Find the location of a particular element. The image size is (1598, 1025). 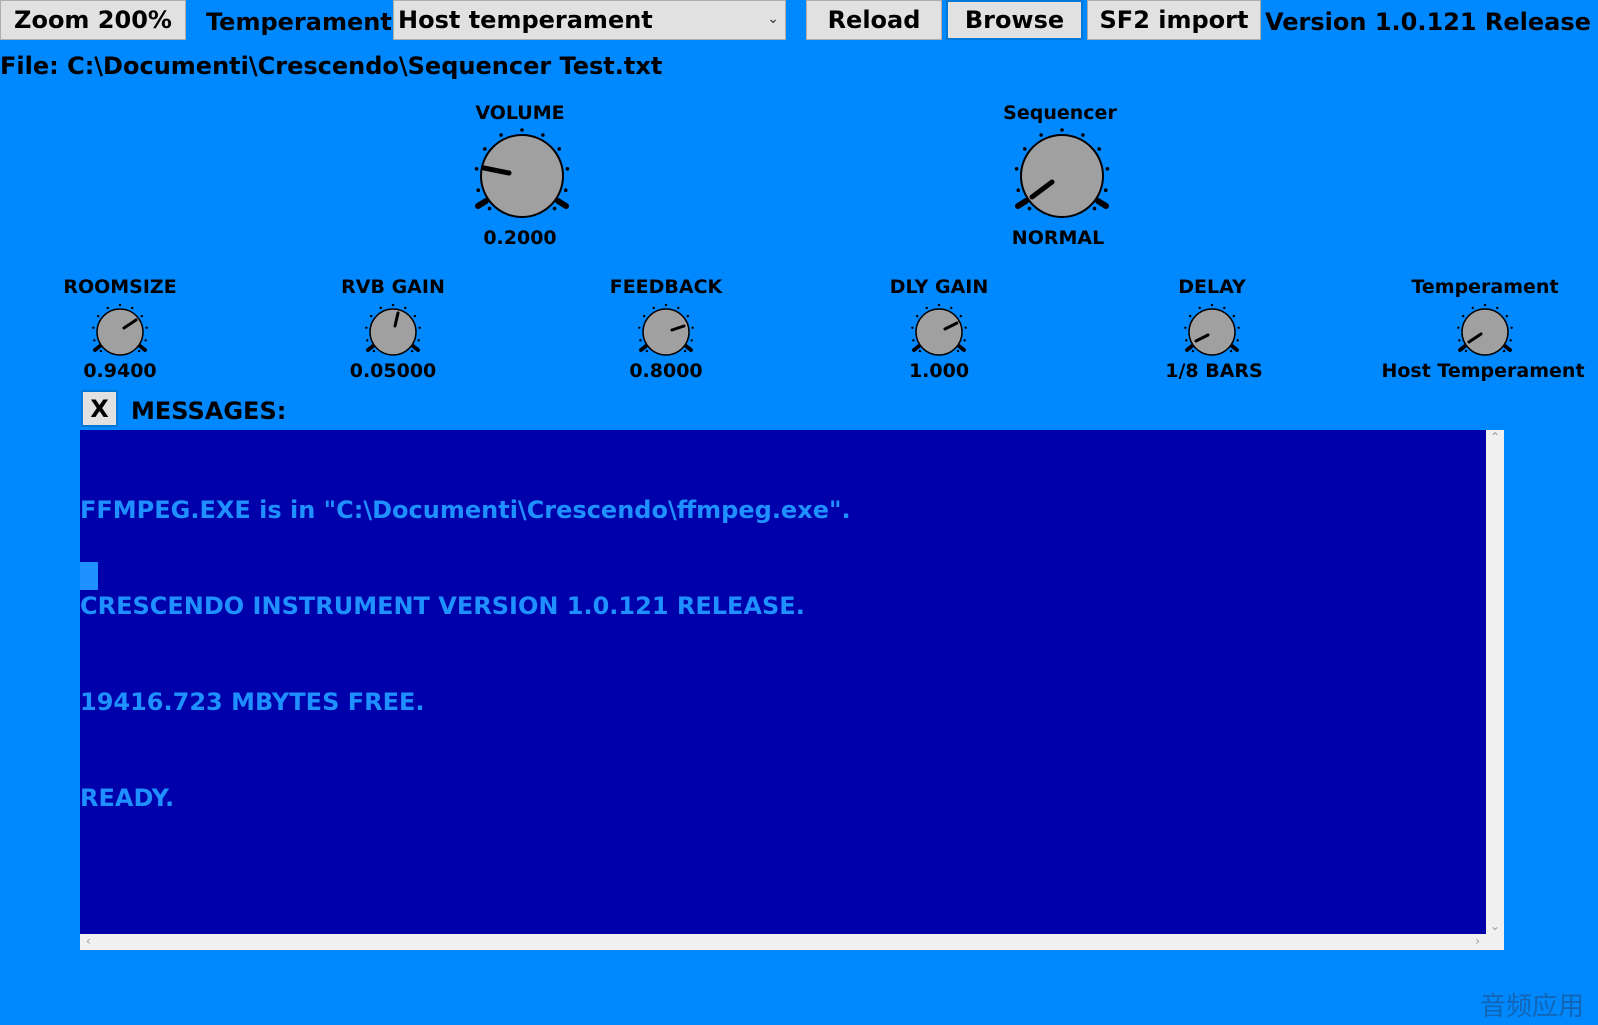

sequencer-knob is located at coordinates (1062, 176).